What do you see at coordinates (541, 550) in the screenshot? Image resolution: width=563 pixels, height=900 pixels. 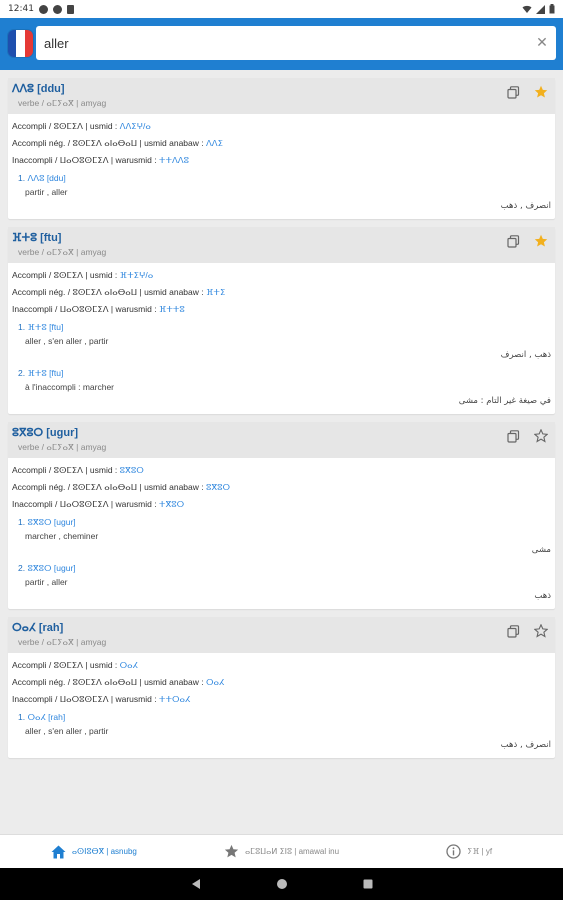 I see `sense-arabic: مشى` at bounding box center [541, 550].